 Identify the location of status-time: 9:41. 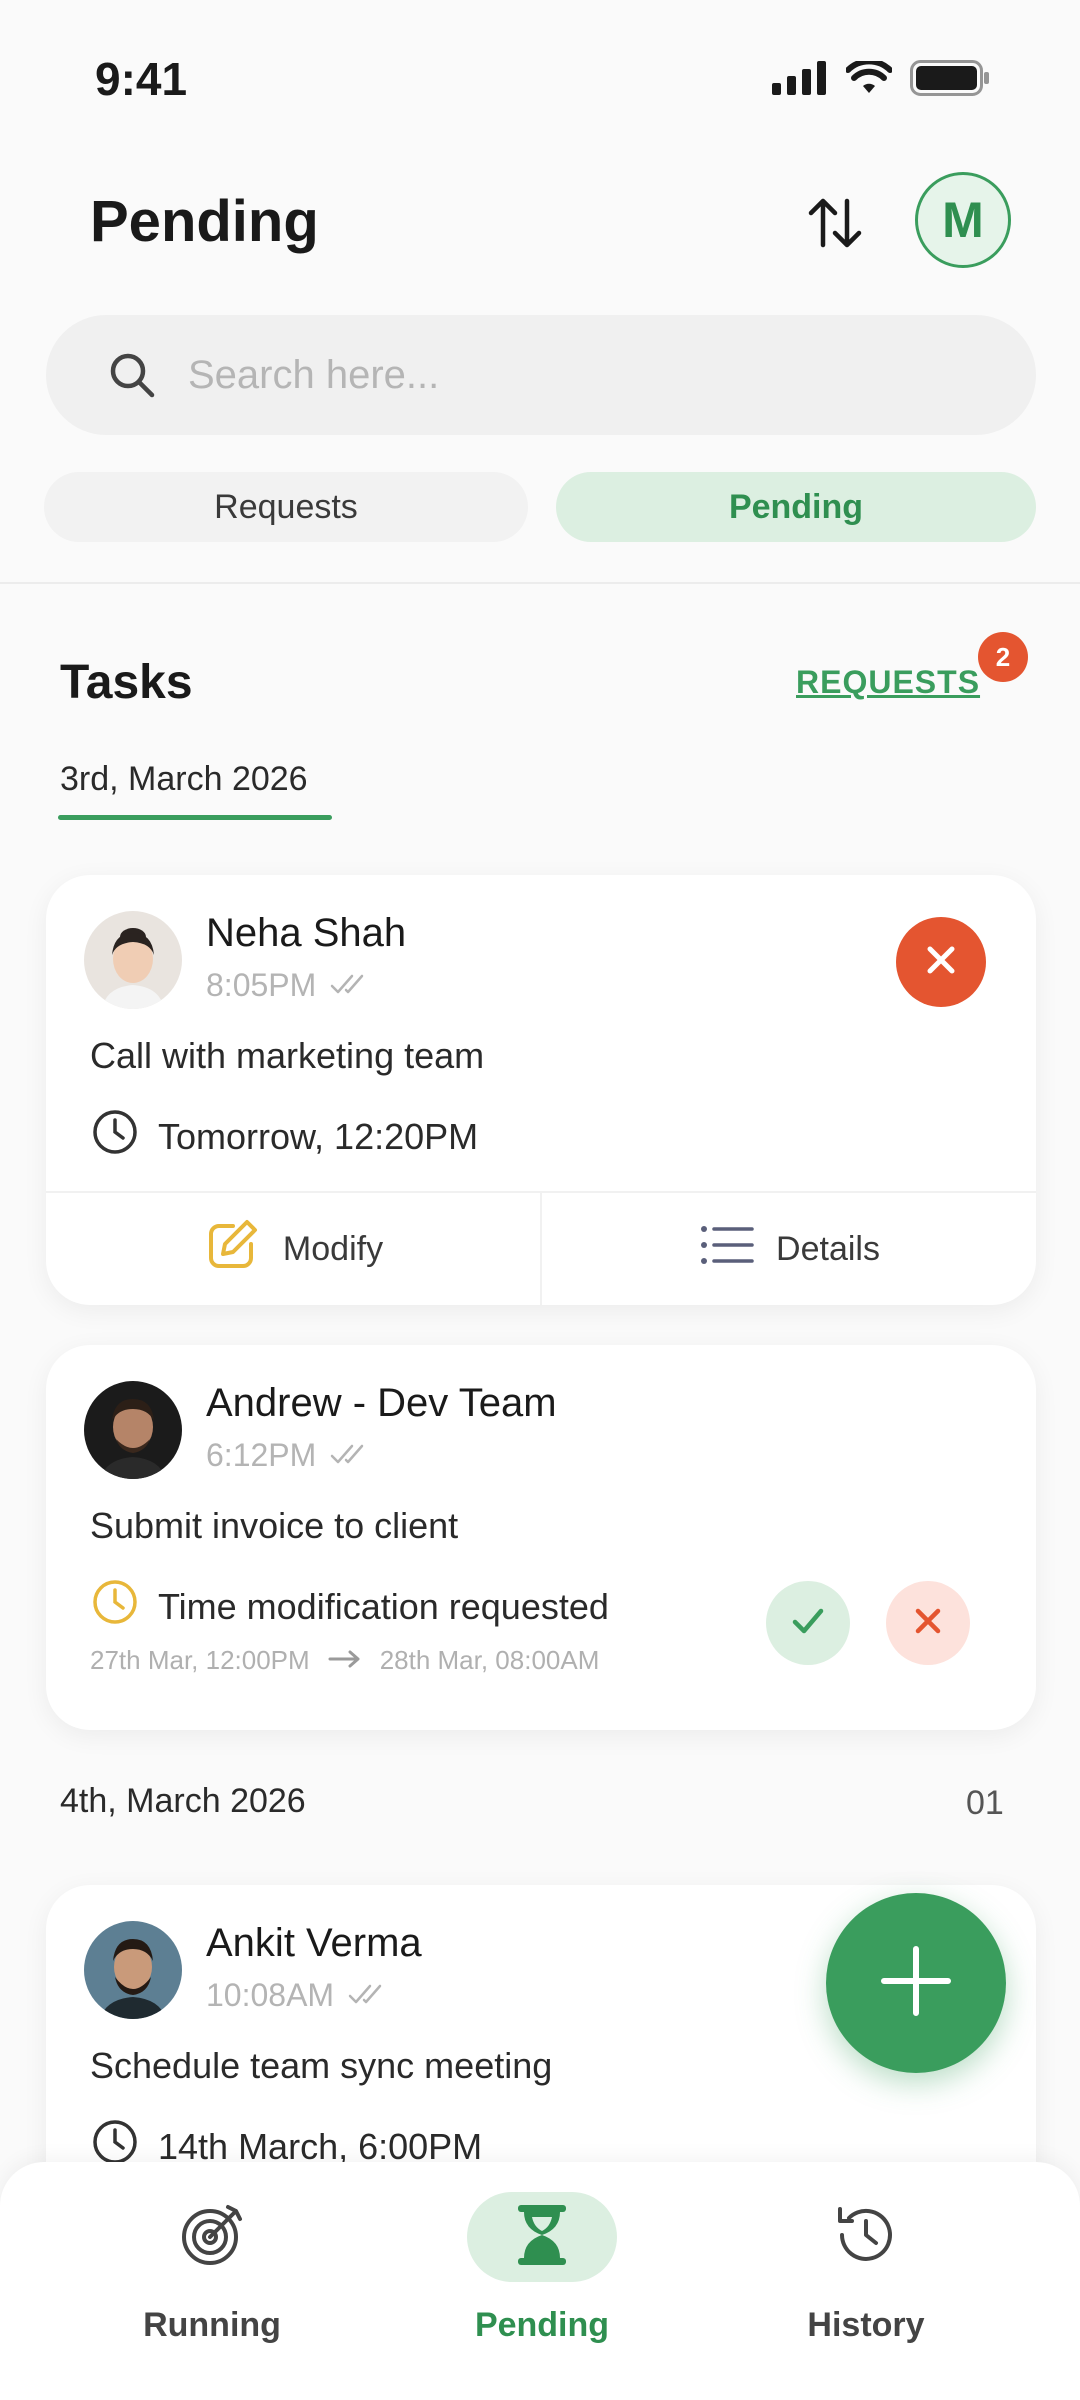
(141, 79).